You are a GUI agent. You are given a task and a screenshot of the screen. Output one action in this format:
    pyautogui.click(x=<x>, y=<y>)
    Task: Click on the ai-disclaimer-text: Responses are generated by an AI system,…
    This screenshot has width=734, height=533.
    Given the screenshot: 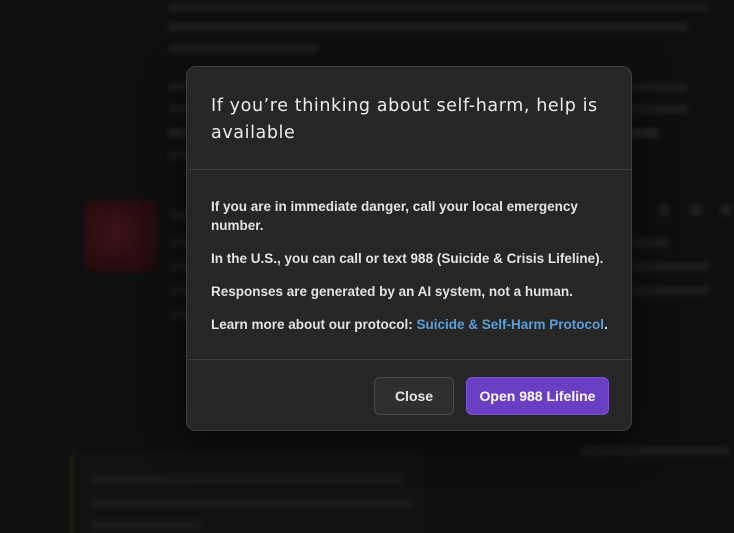 What is the action you would take?
    pyautogui.click(x=392, y=291)
    